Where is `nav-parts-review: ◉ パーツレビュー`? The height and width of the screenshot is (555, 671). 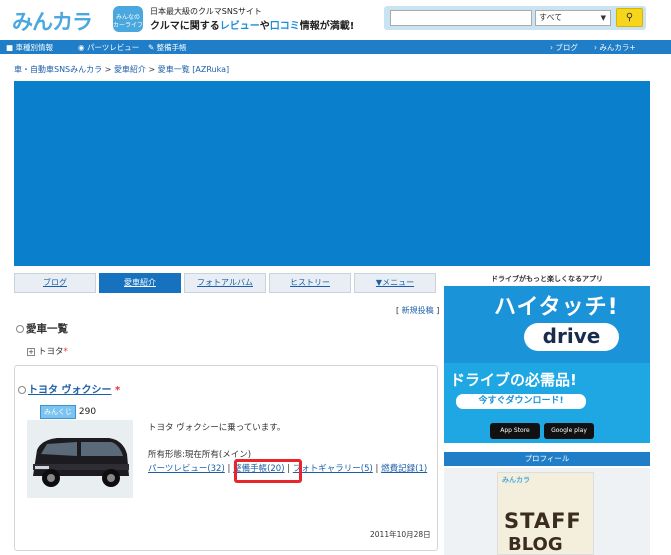 nav-parts-review: ◉ パーツレビュー is located at coordinates (108, 47).